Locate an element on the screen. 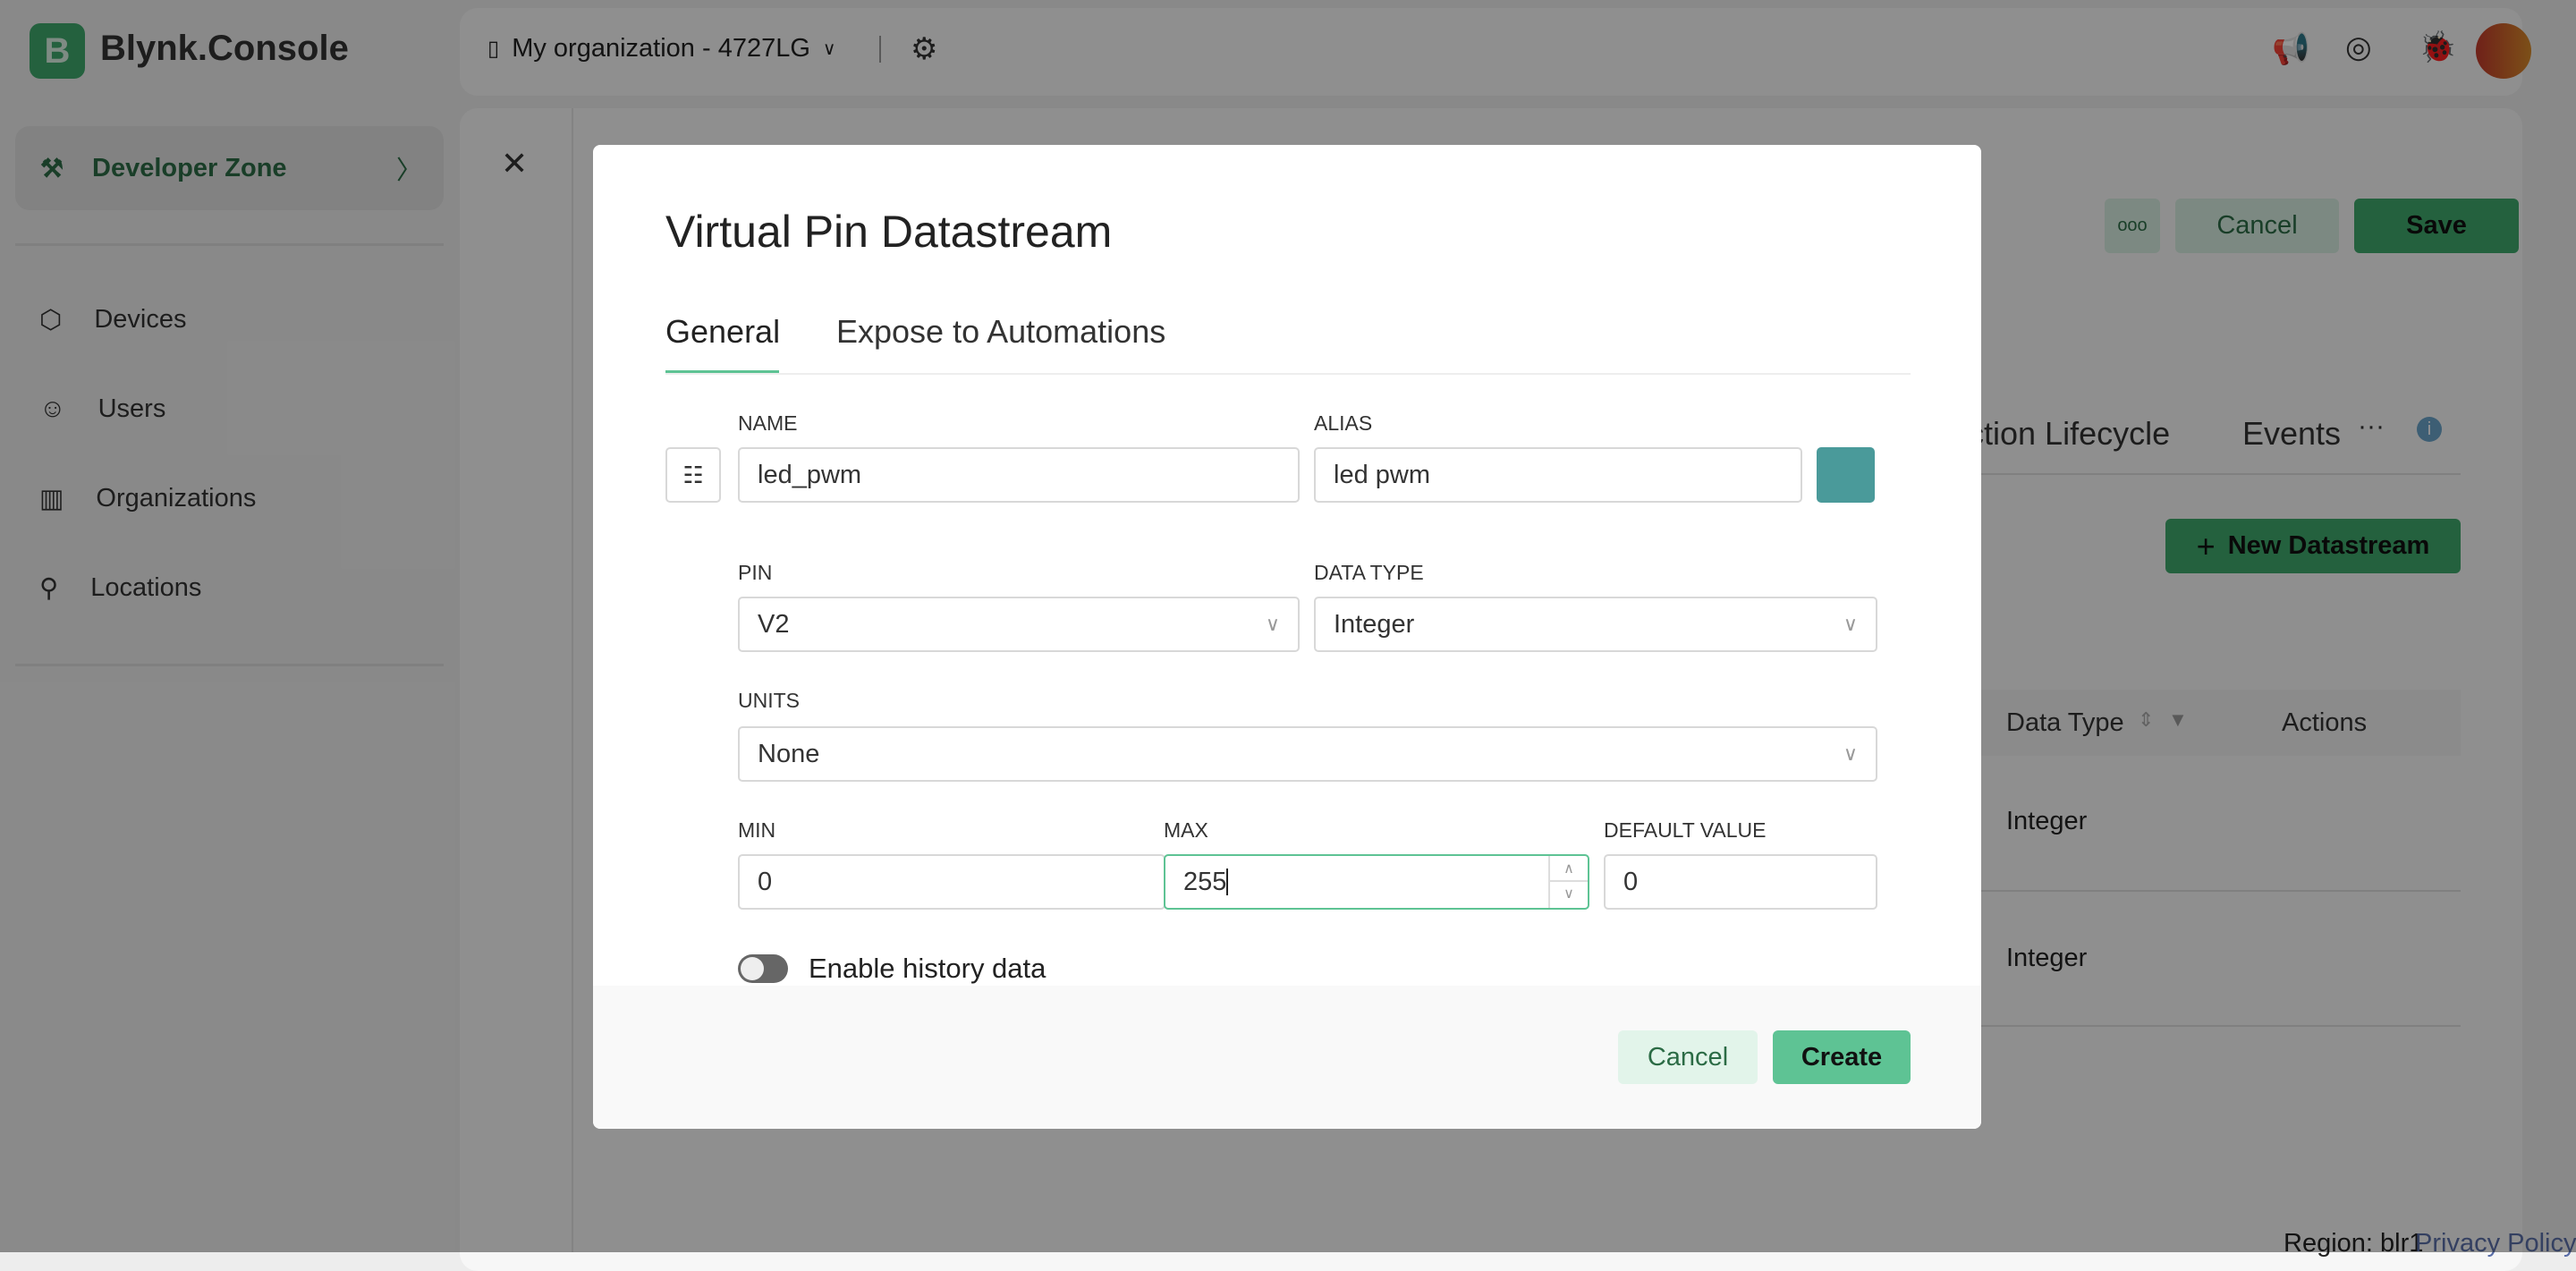  pin-label: PIN is located at coordinates (755, 572).